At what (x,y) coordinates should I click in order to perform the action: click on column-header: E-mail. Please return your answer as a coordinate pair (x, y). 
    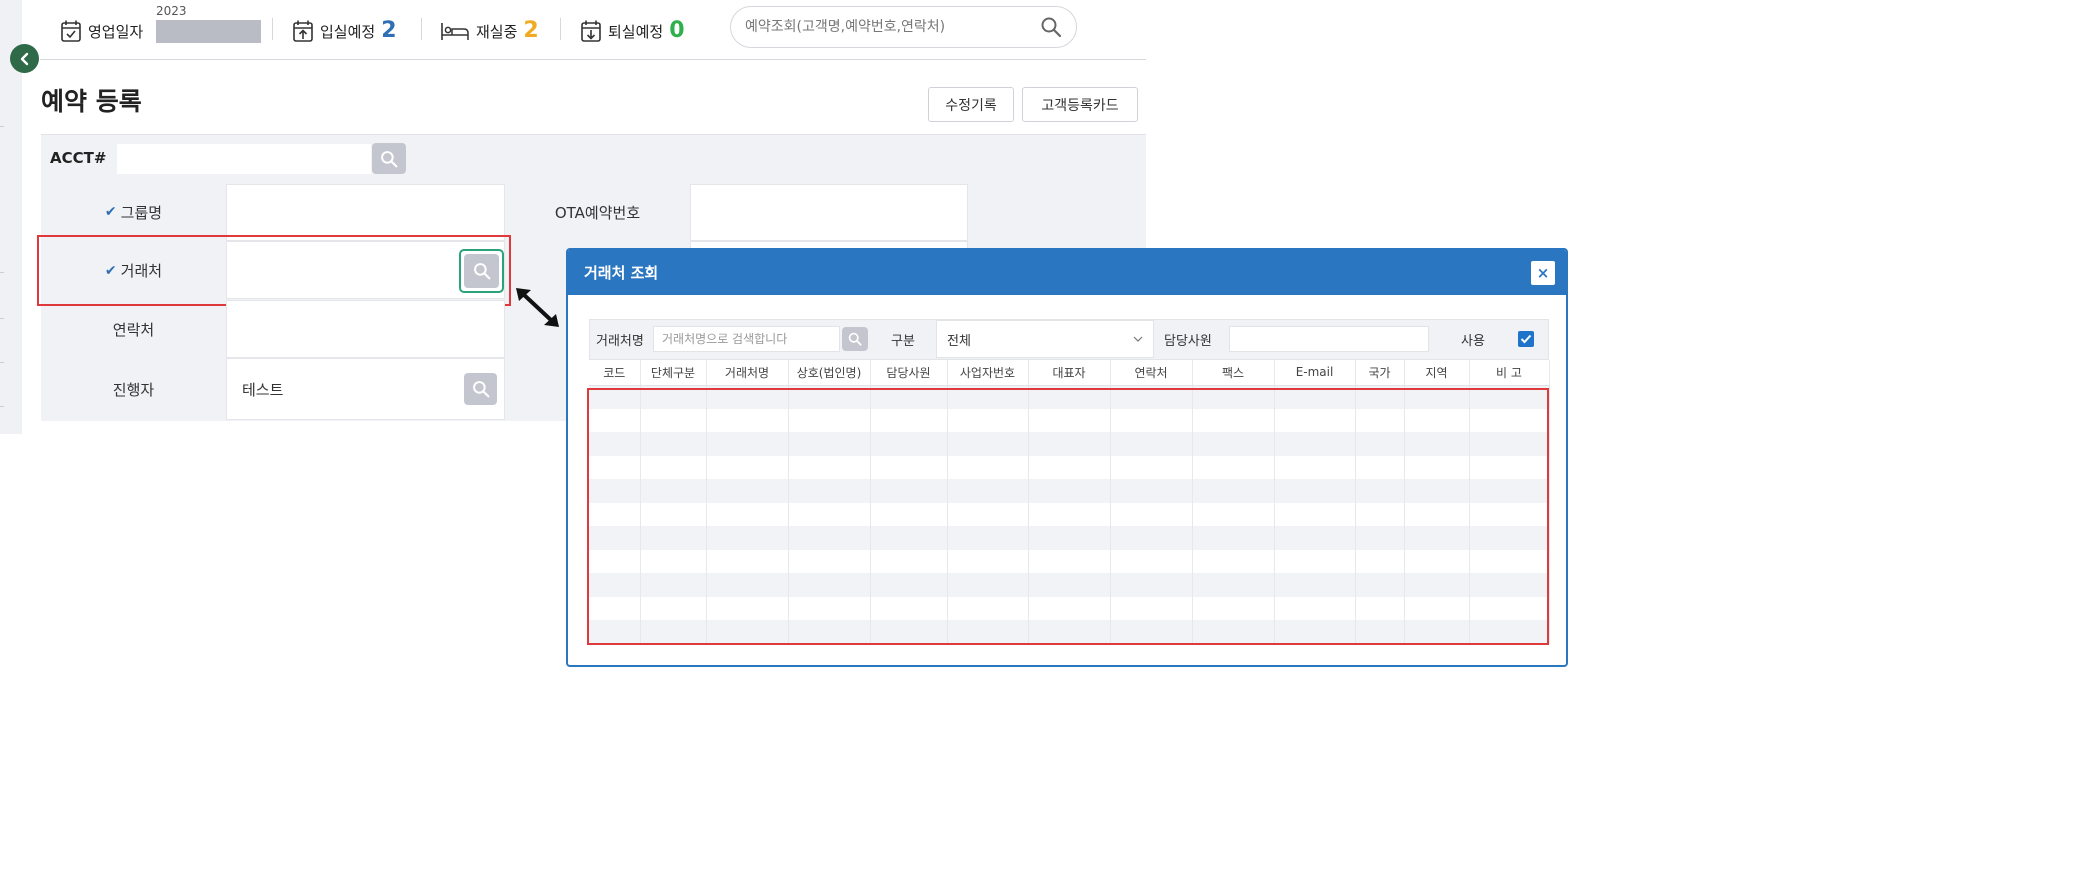
    Looking at the image, I should click on (1315, 373).